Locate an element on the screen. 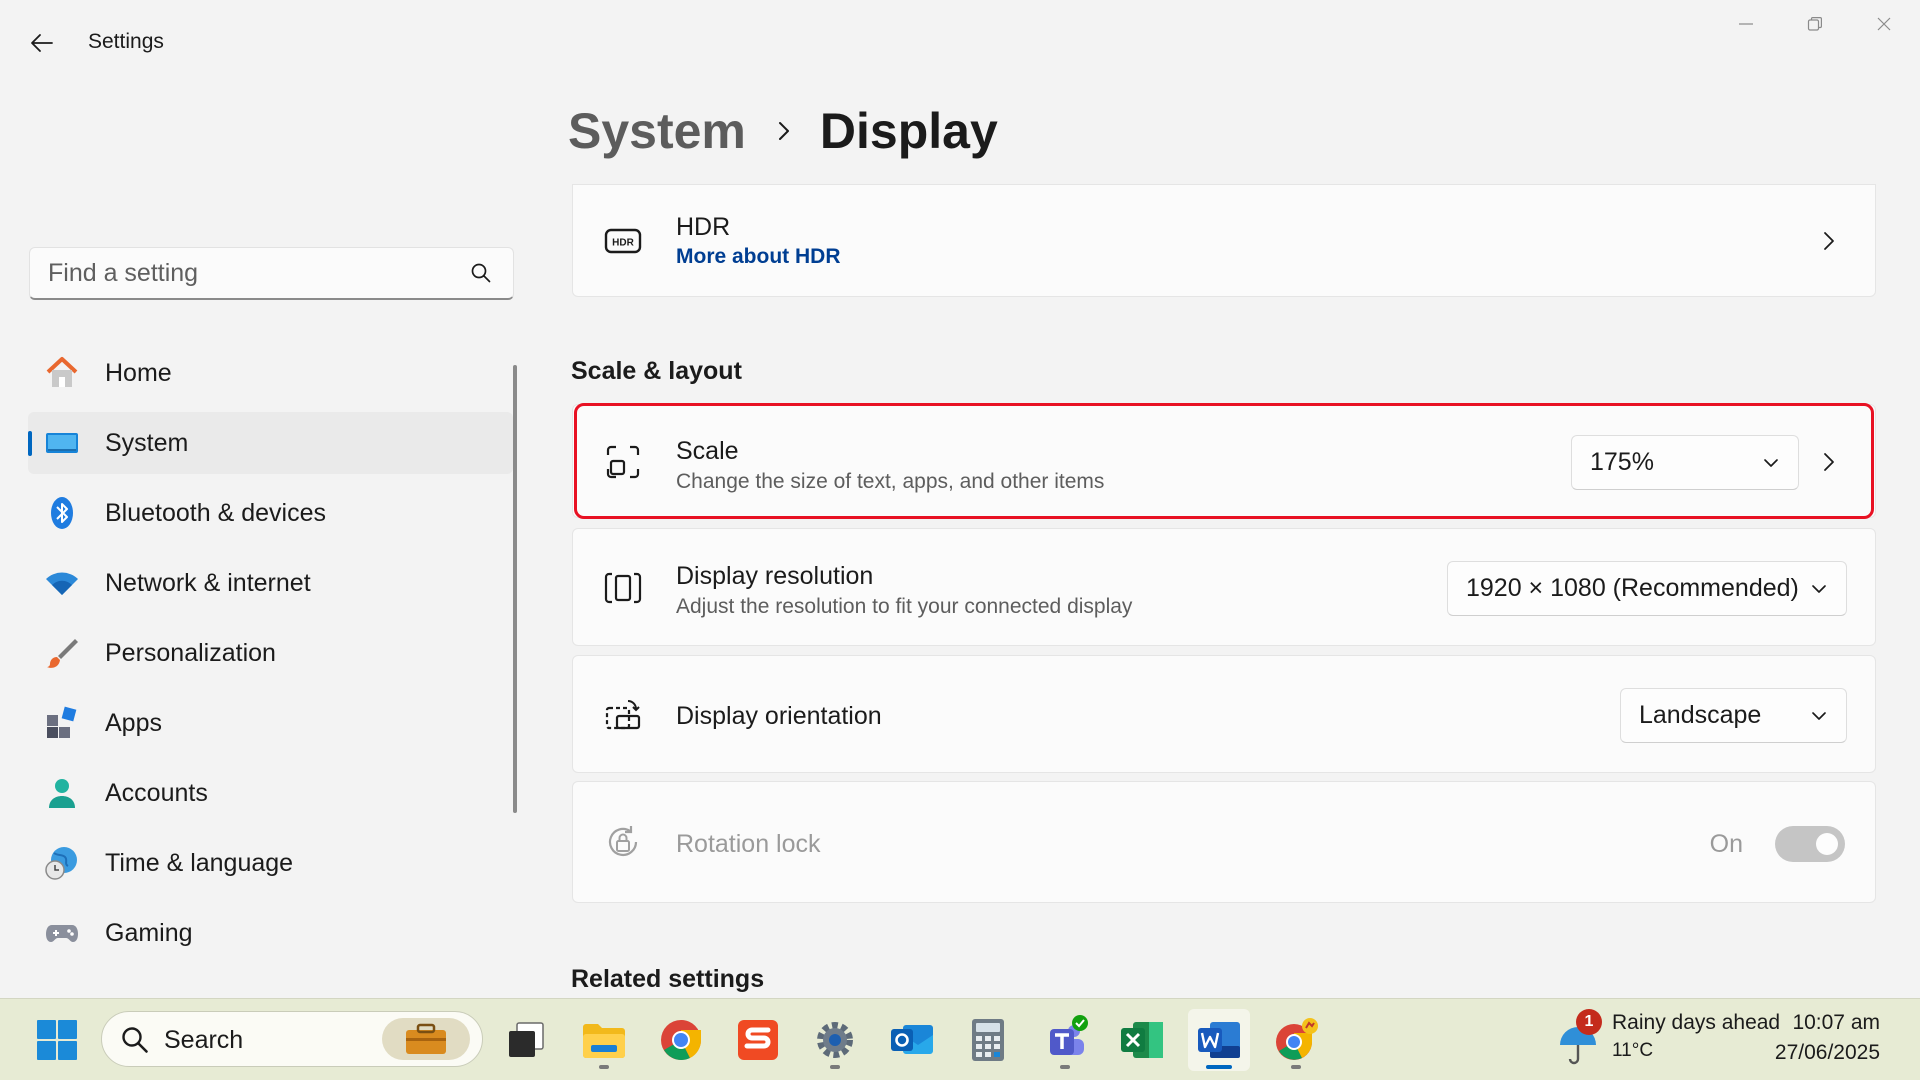 This screenshot has height=1080, width=1920. svg-text: HDR is located at coordinates (623, 243).